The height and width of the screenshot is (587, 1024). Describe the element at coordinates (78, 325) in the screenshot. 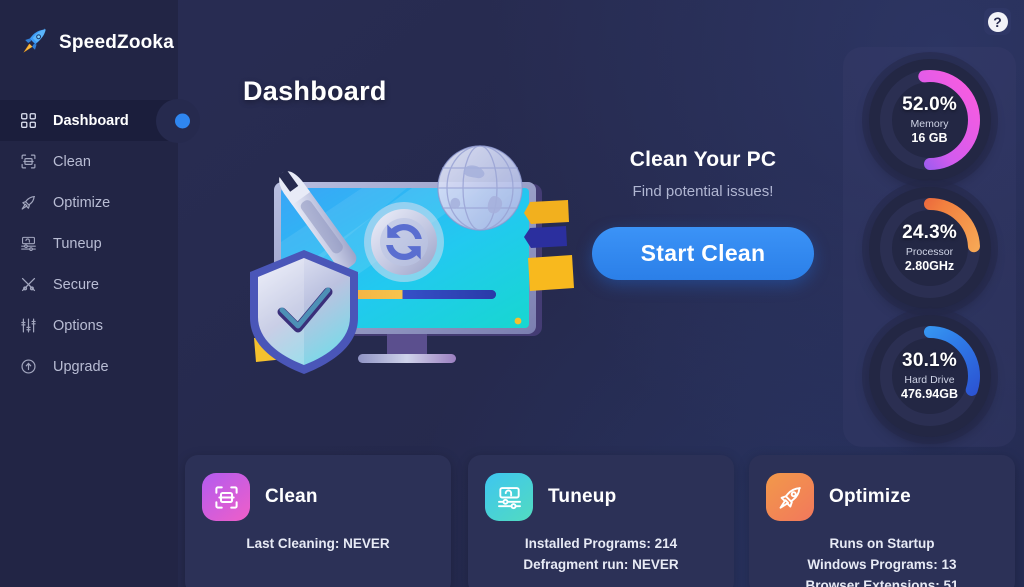

I see `sidebar-item-label: Options` at that location.